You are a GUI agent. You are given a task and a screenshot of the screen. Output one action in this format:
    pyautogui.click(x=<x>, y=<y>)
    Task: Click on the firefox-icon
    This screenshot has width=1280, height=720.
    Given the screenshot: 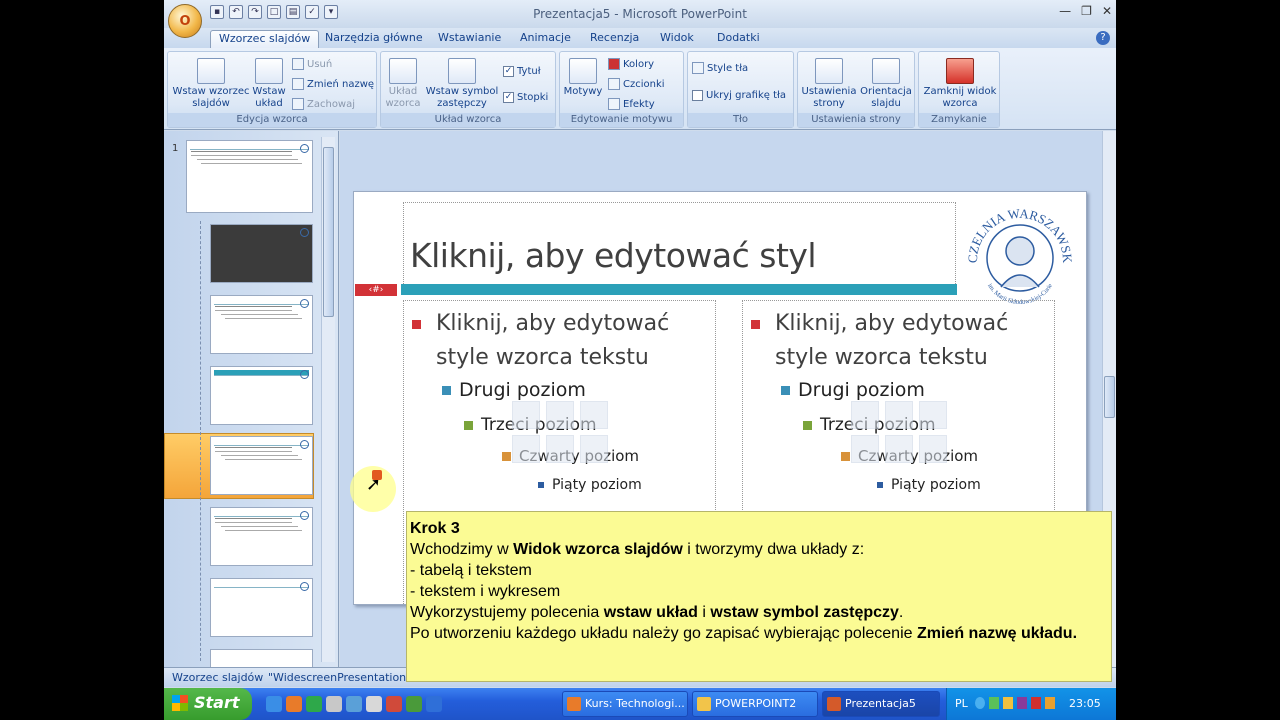 What is the action you would take?
    pyautogui.click(x=294, y=704)
    